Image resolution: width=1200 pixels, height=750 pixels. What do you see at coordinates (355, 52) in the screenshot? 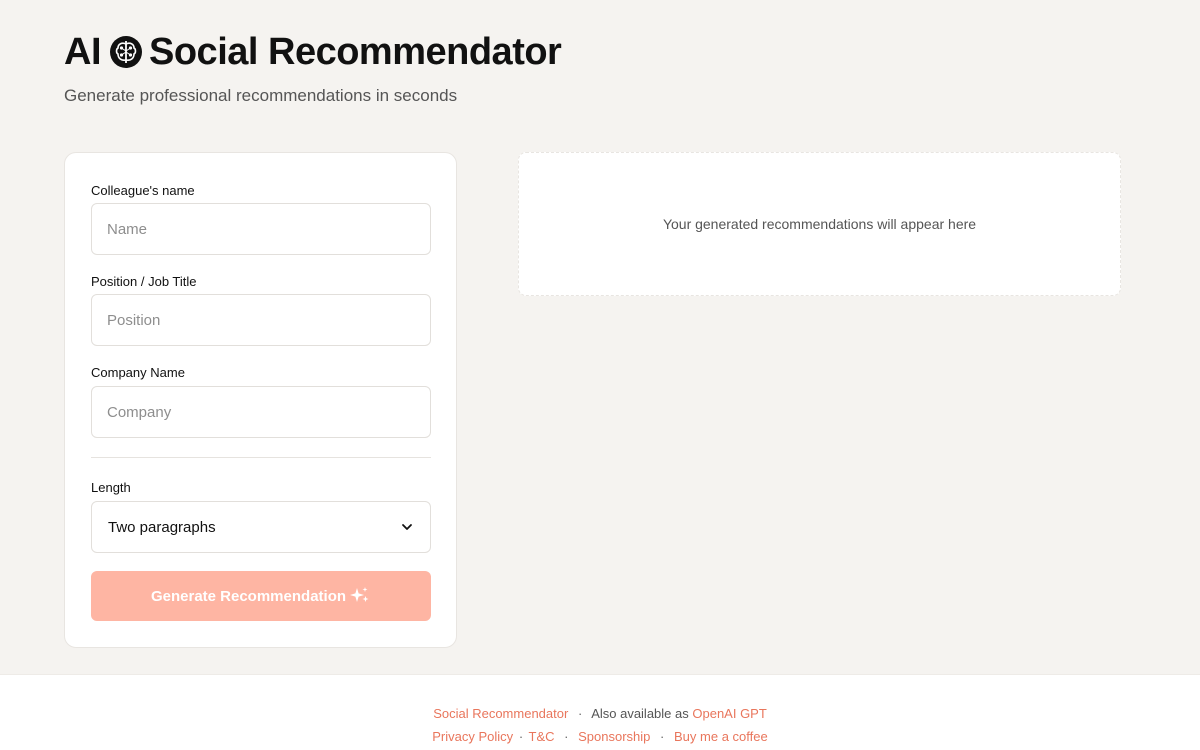
I see `title-main: Social Recommendator` at bounding box center [355, 52].